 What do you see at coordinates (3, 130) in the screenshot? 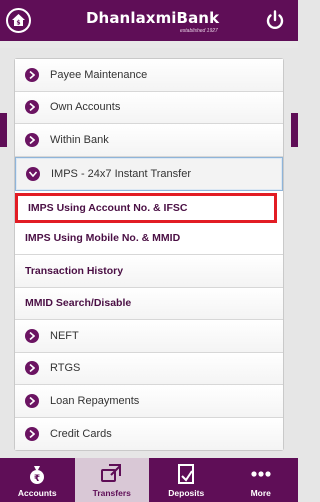
I see `left-edge-bar` at bounding box center [3, 130].